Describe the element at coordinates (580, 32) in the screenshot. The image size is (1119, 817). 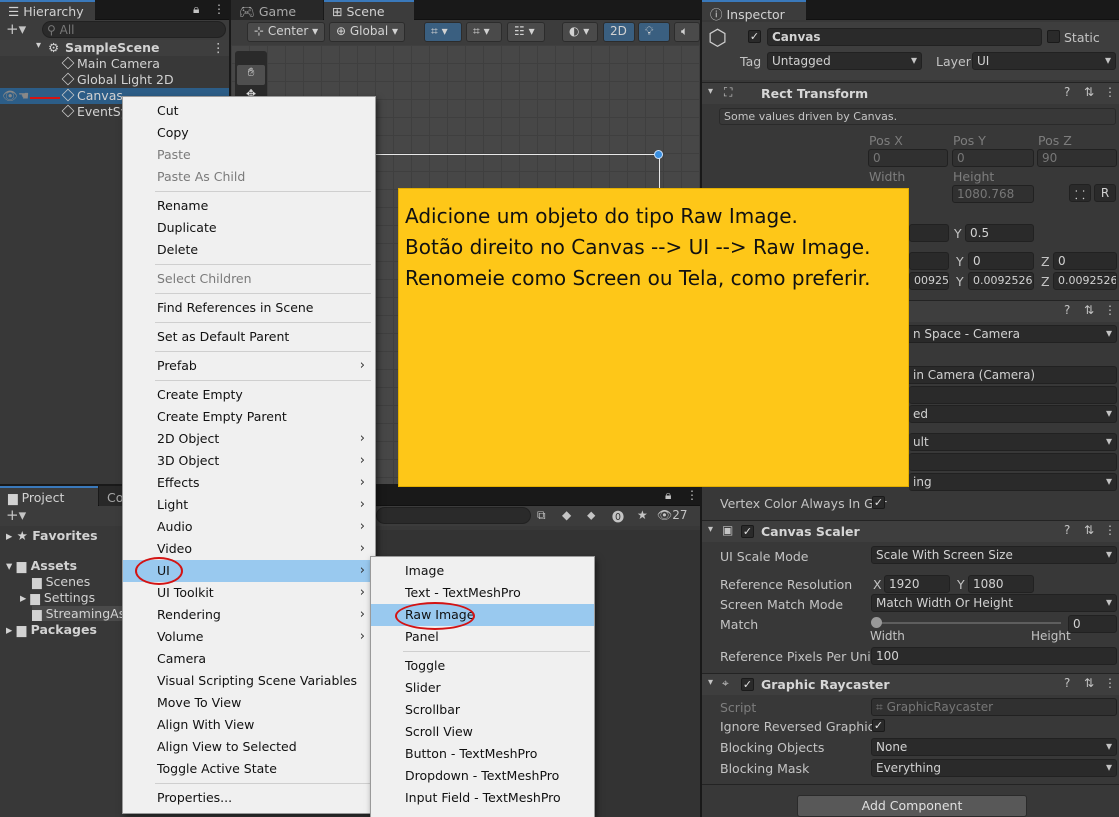
I see `draw-mode-dropdown: ◐ ▾` at that location.